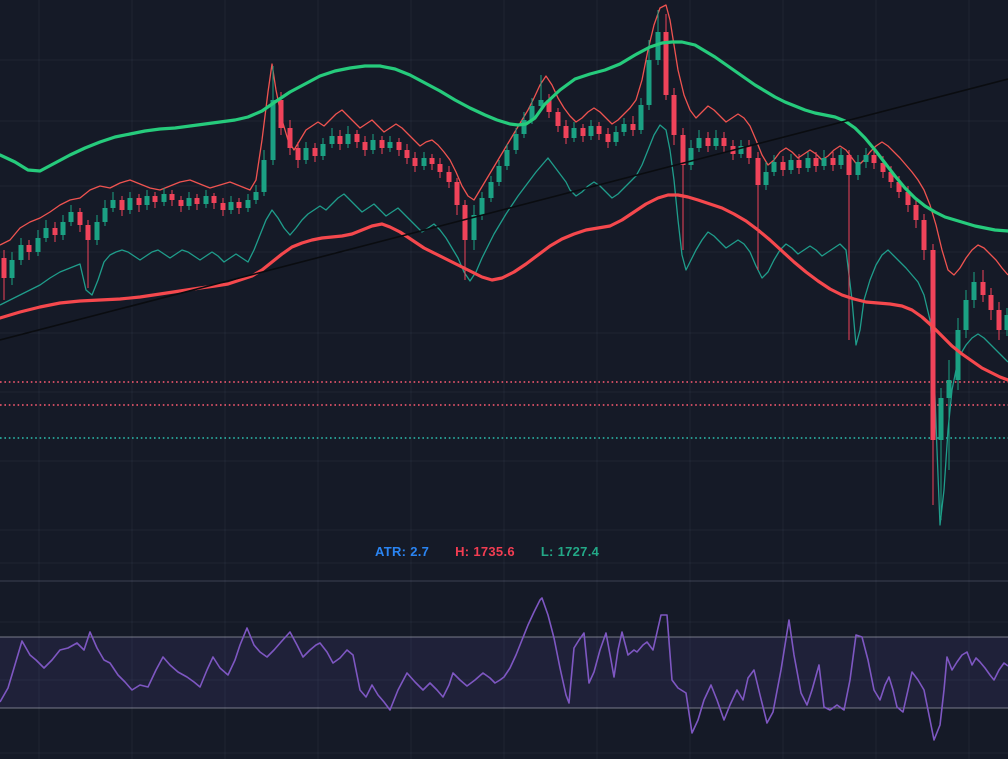 The width and height of the screenshot is (1008, 759). Describe the element at coordinates (402, 551) in the screenshot. I see `atr-value: ATR: 2.7` at that location.